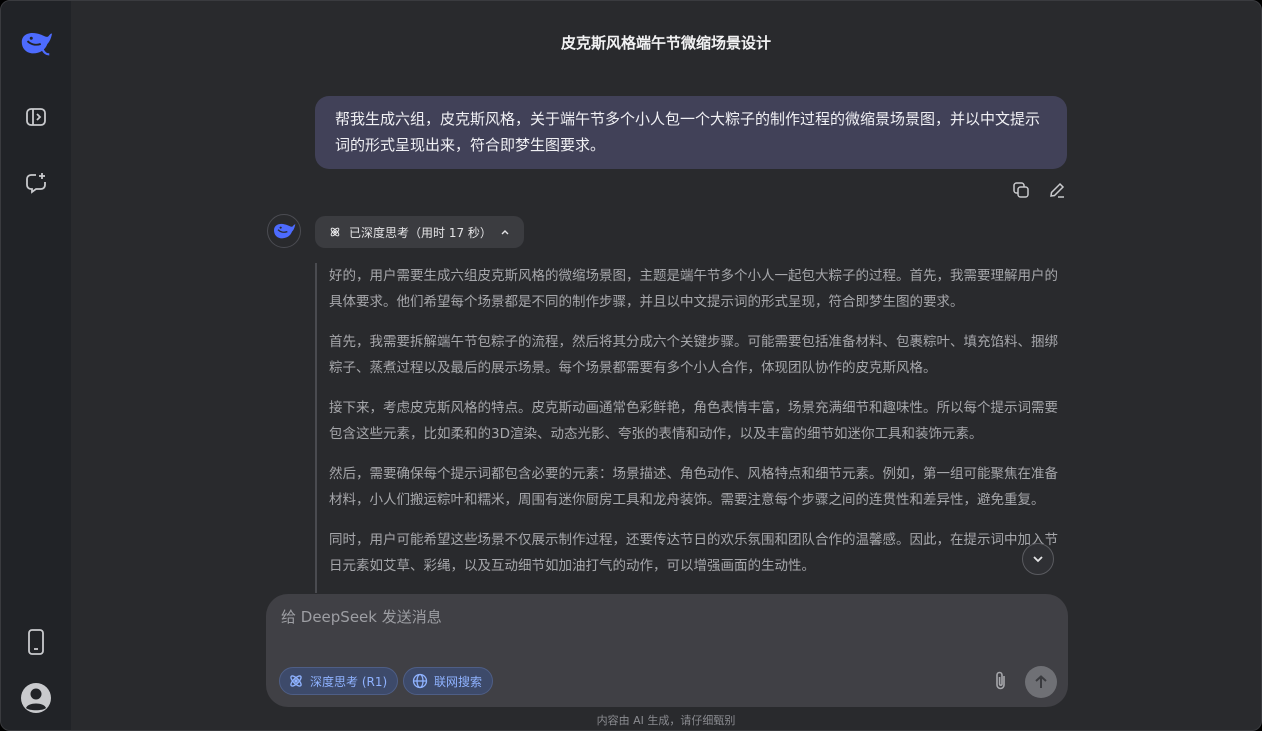 This screenshot has width=1262, height=731. I want to click on assistant-avatar, so click(284, 231).